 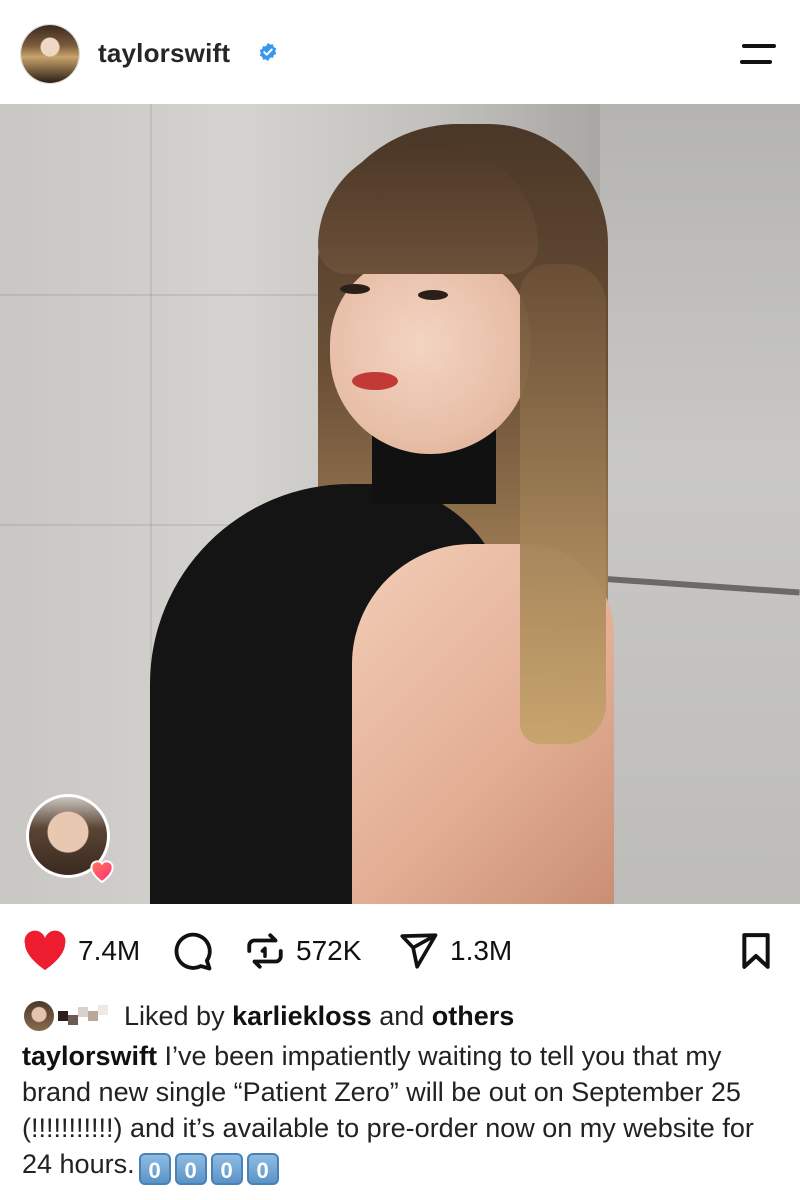 I want to click on verified-badge-icon, so click(x=268, y=52).